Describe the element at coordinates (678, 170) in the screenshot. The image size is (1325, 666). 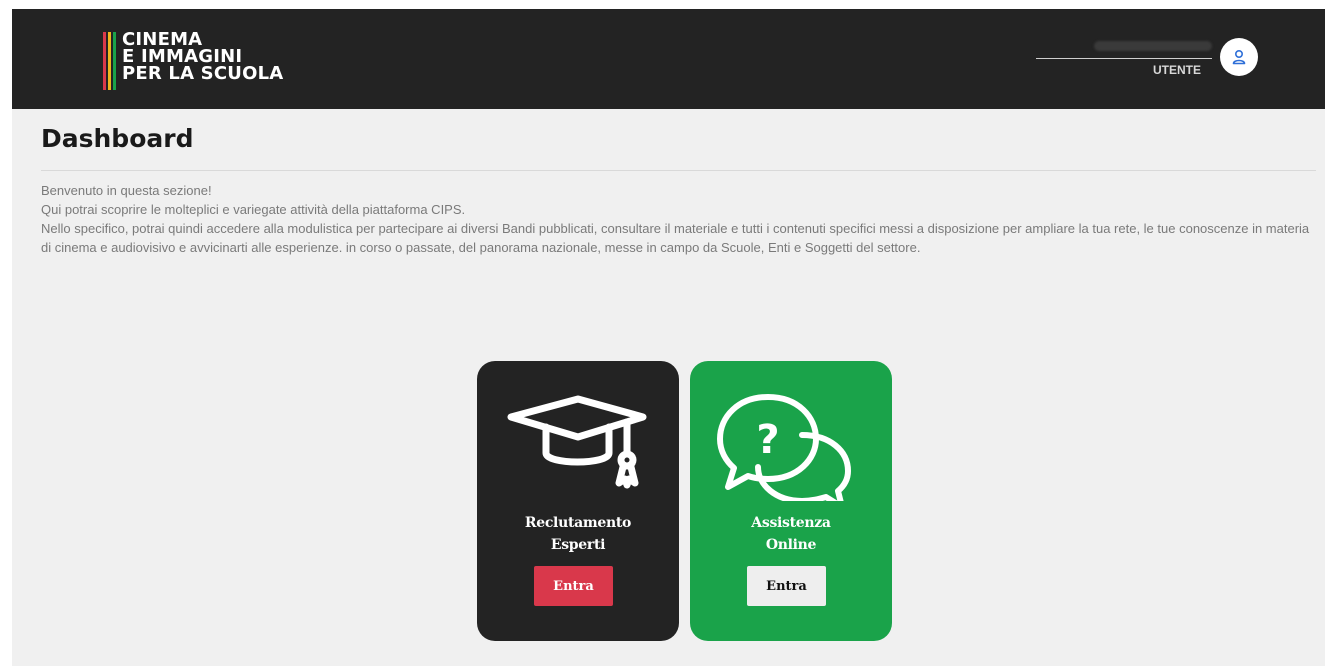
I see `title-divider` at that location.